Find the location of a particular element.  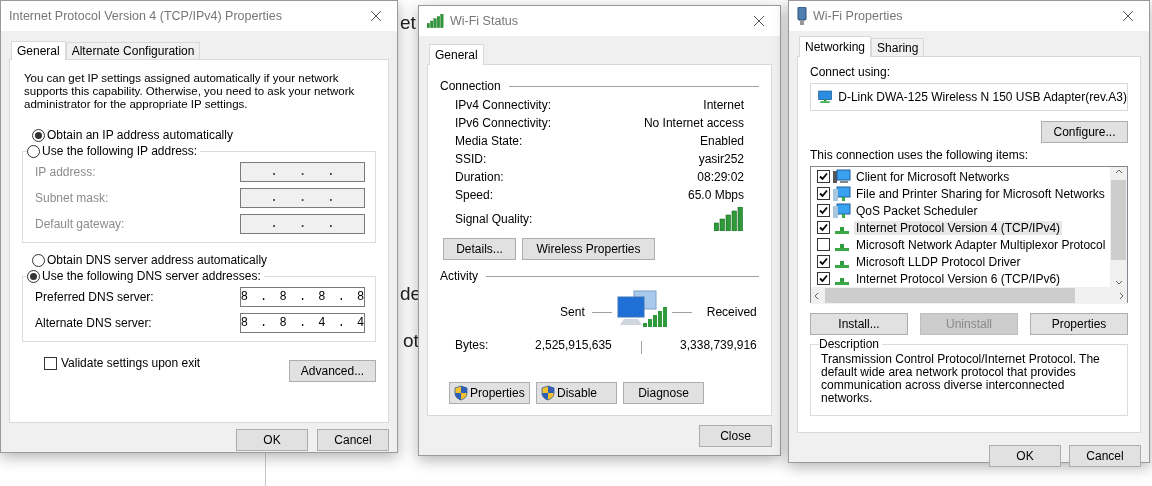

text-fragment: ot is located at coordinates (411, 341).